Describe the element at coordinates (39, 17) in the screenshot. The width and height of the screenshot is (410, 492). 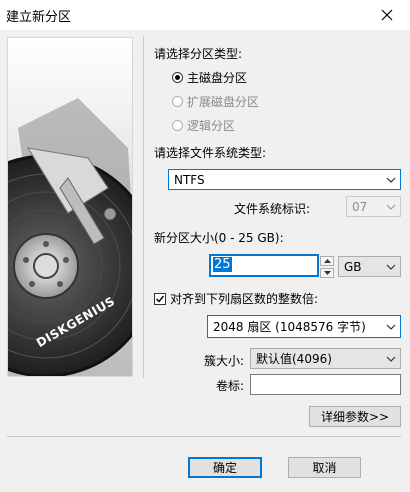
I see `window-title: 建立新分区` at that location.